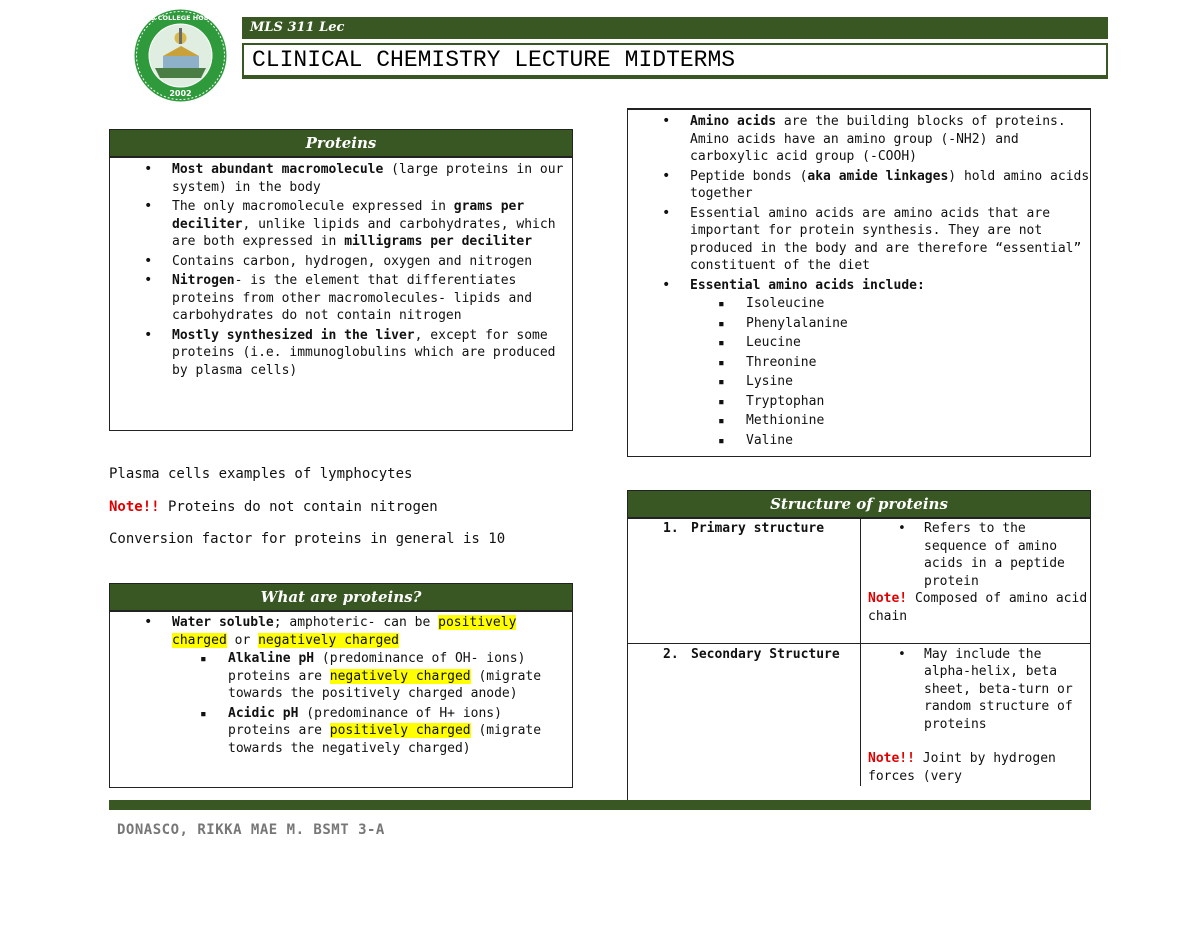  Describe the element at coordinates (859, 505) in the screenshot. I see `structure-heading: Structure of proteins` at that location.